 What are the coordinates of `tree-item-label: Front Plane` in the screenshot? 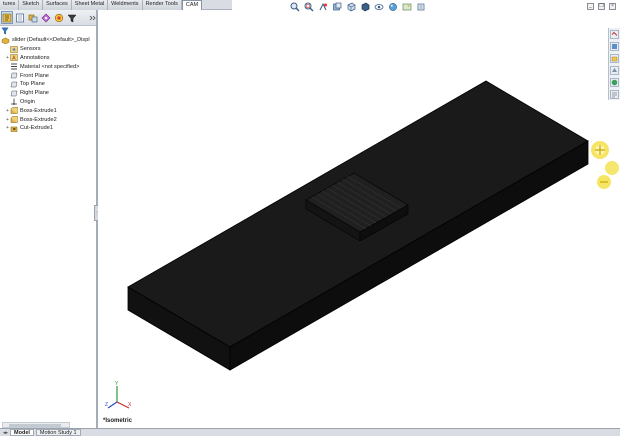 It's located at (34, 75).